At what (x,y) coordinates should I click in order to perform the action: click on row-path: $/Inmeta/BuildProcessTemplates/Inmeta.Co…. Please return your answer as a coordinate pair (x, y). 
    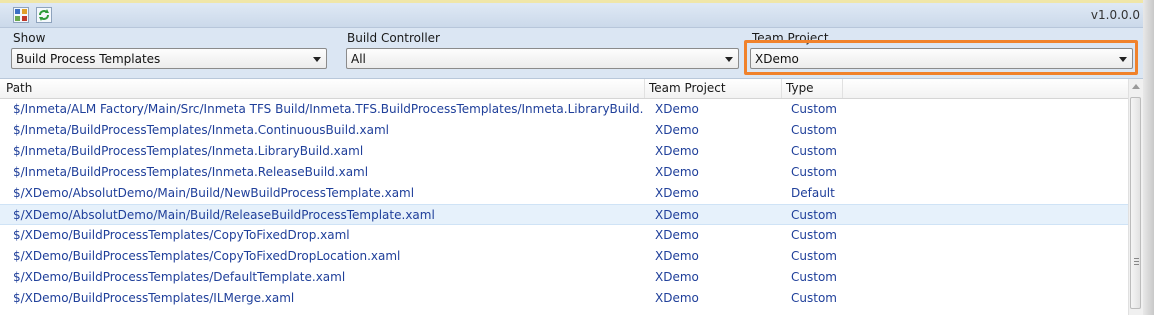
    Looking at the image, I should click on (201, 130).